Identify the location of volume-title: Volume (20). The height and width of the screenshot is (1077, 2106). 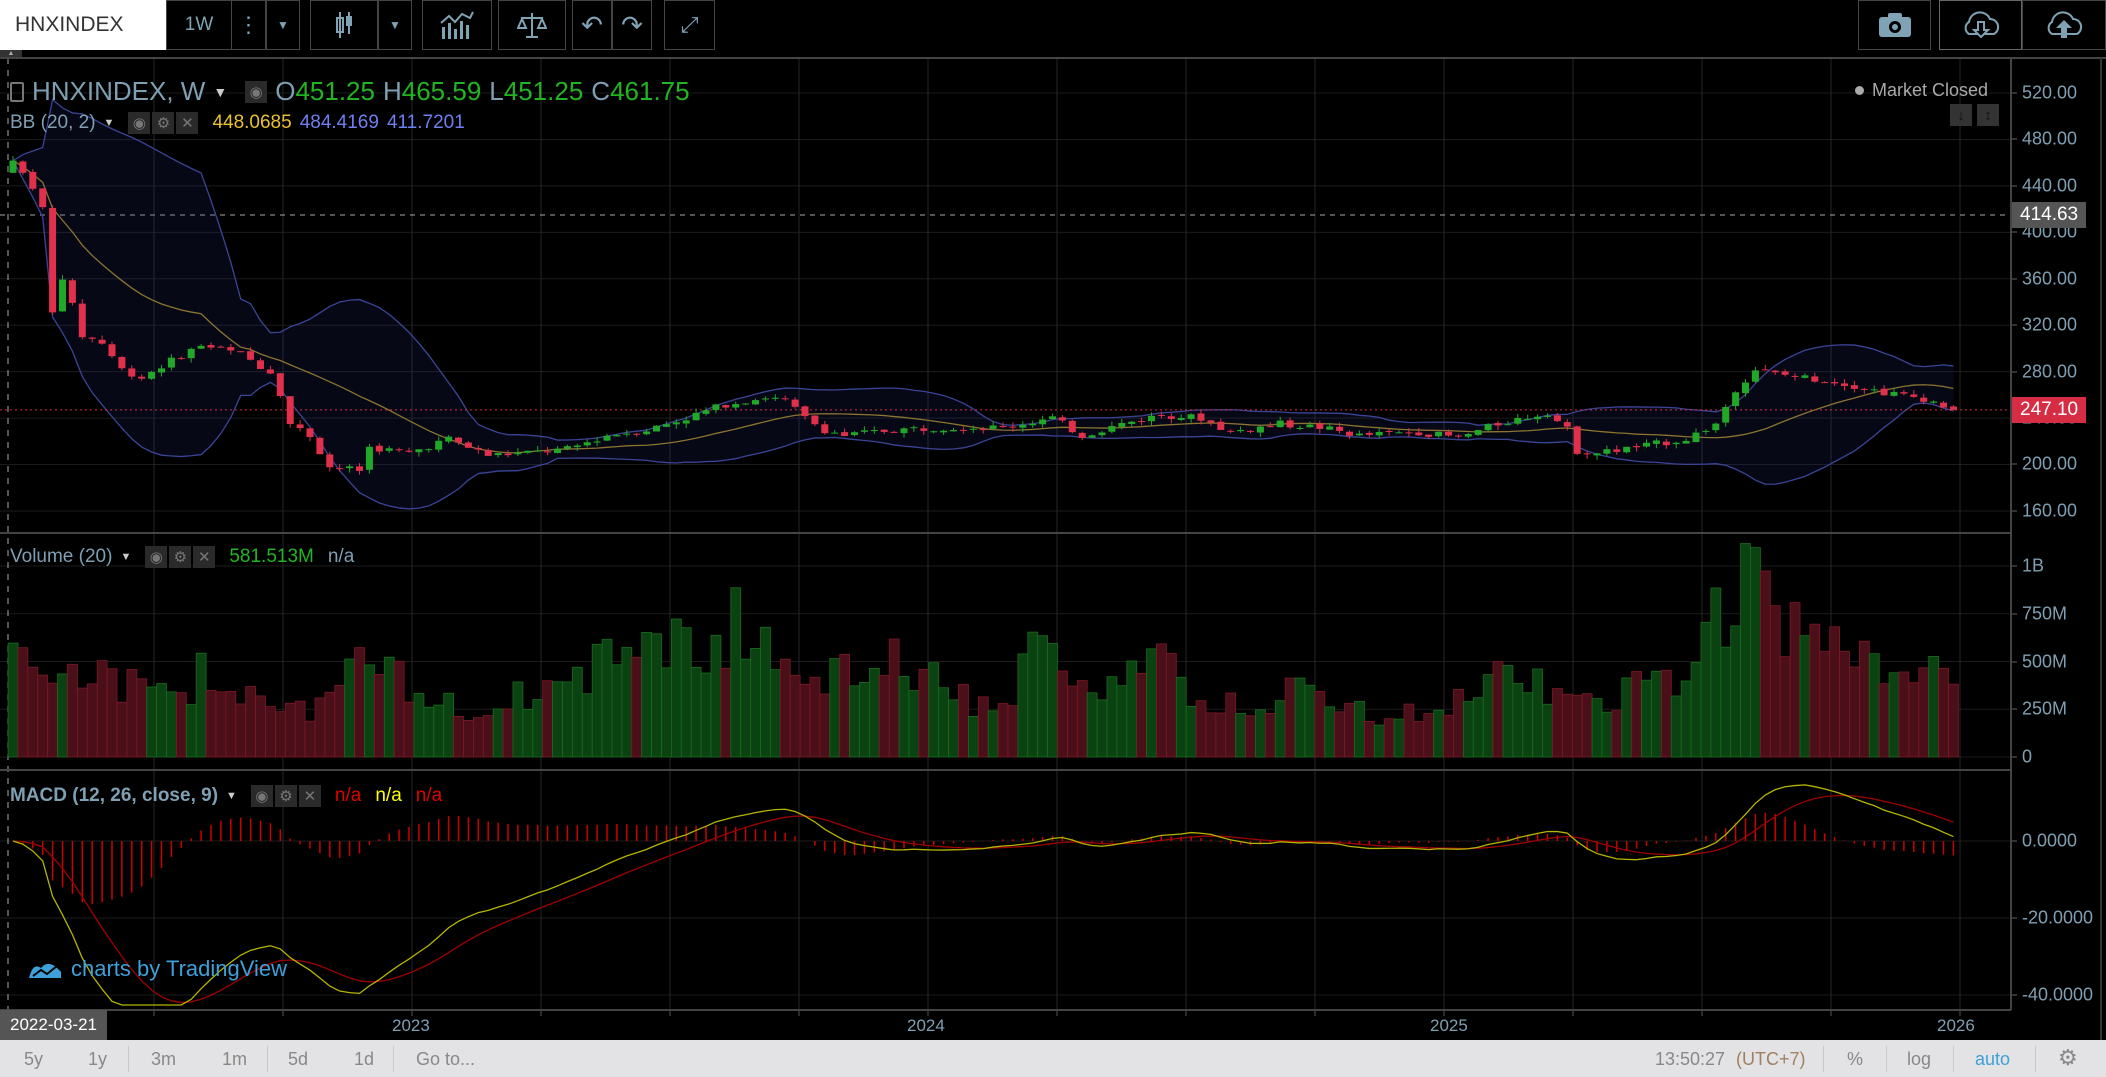
(61, 557).